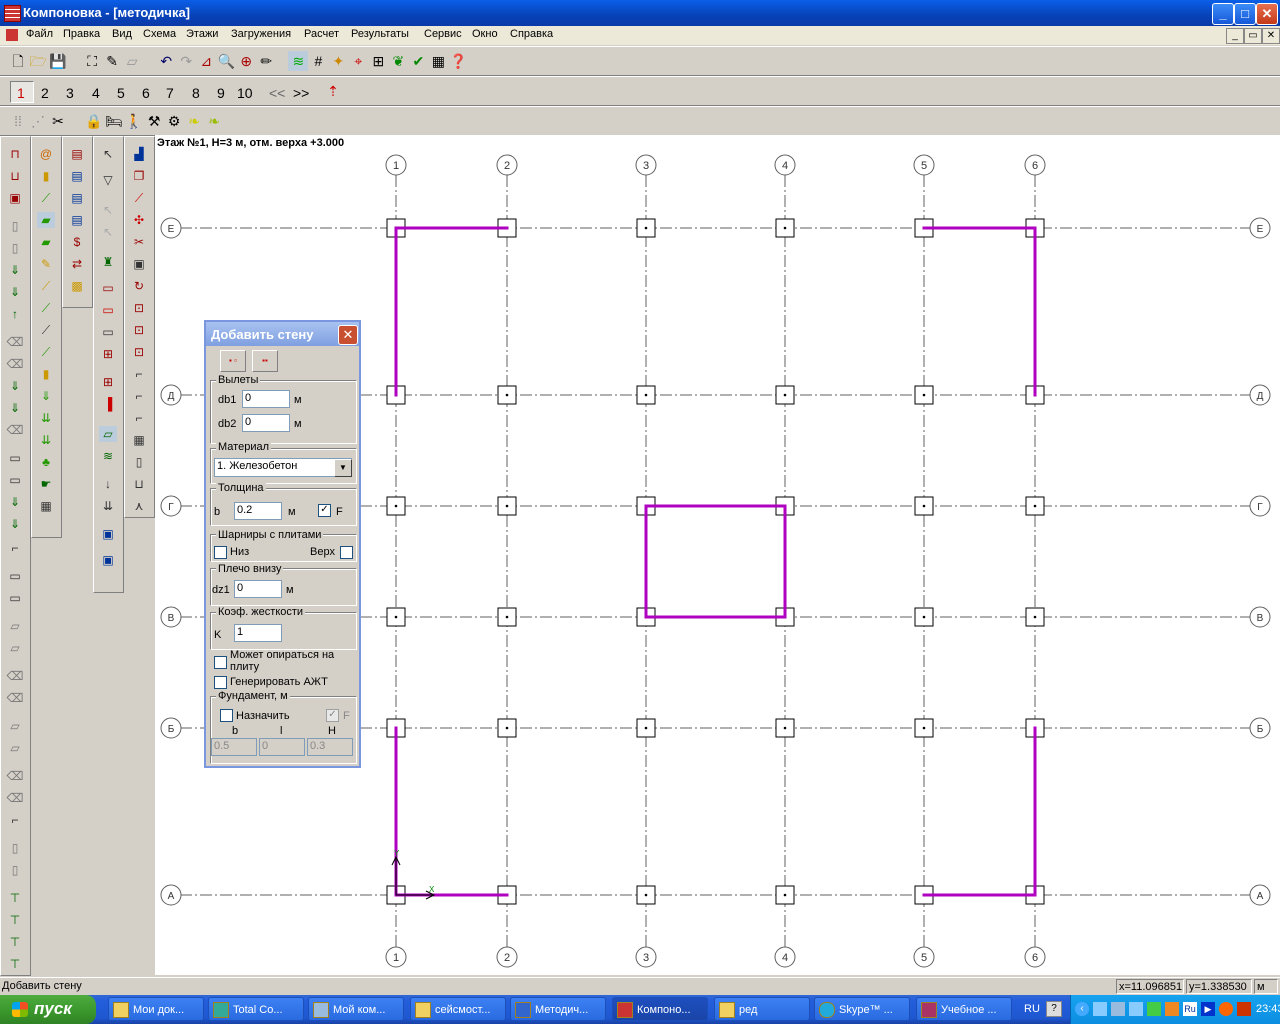 This screenshot has width=1280, height=1024. I want to click on dollar-icon: $, so click(77, 242).